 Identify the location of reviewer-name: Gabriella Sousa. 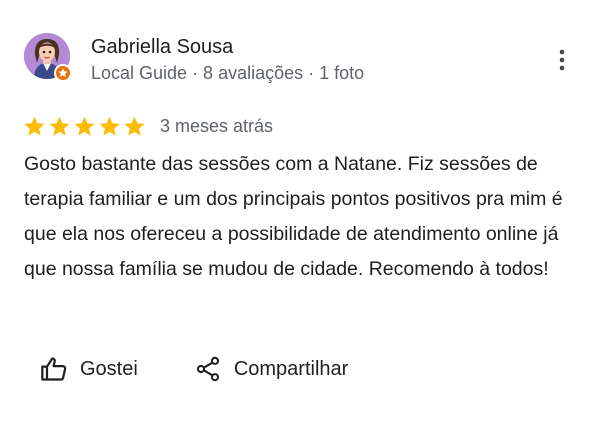
(162, 47).